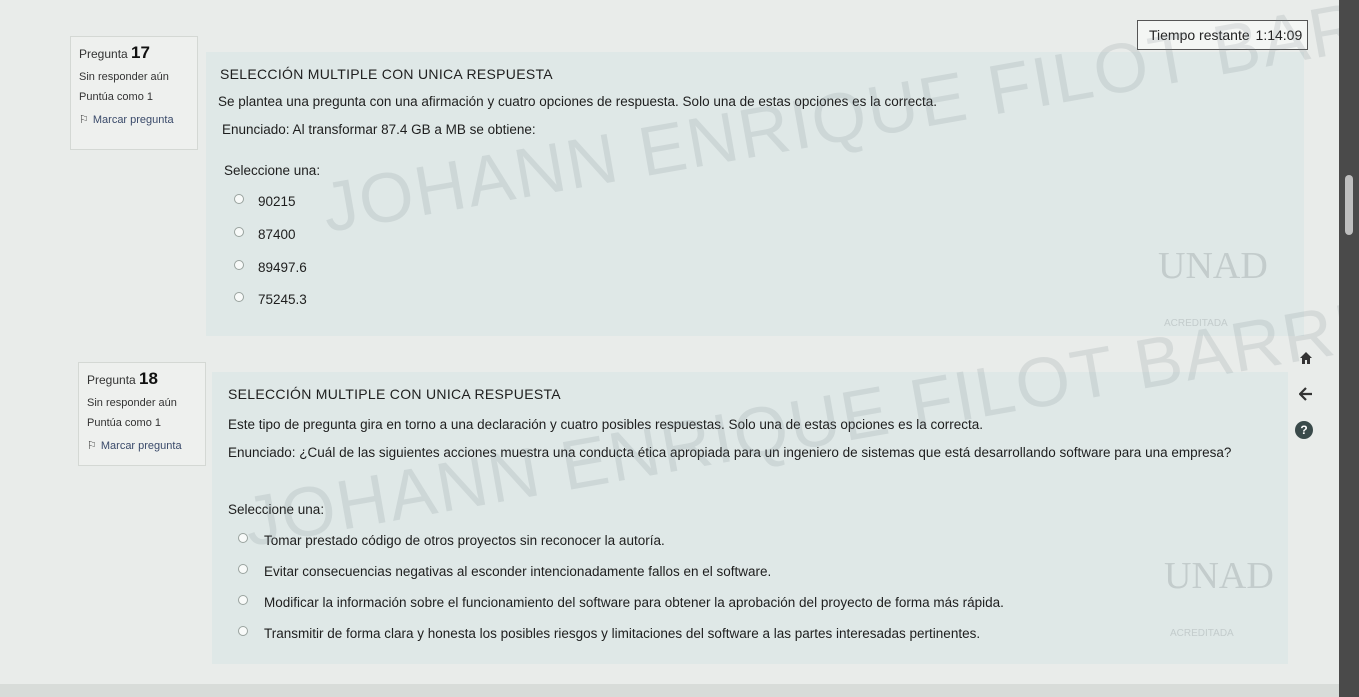 The height and width of the screenshot is (697, 1359). Describe the element at coordinates (148, 378) in the screenshot. I see `question-number-value: 18` at that location.